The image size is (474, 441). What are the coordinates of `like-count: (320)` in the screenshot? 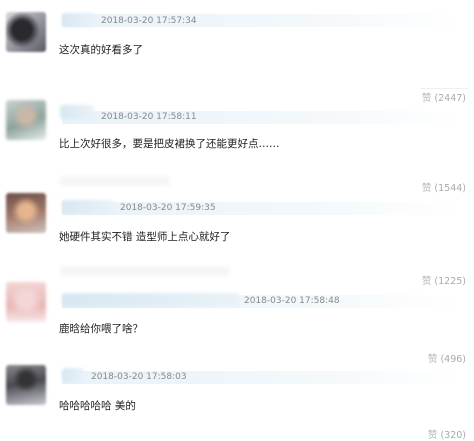 It's located at (453, 435).